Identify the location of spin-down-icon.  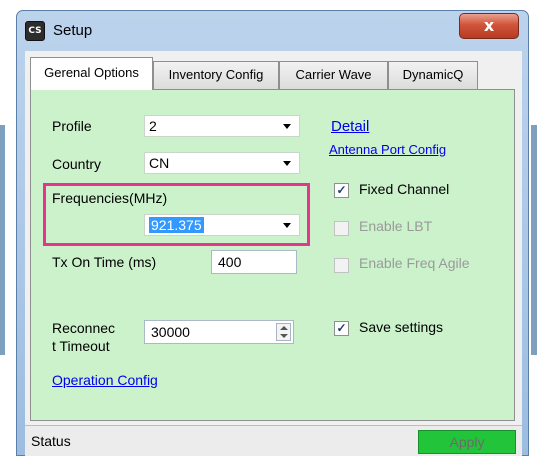
(284, 336).